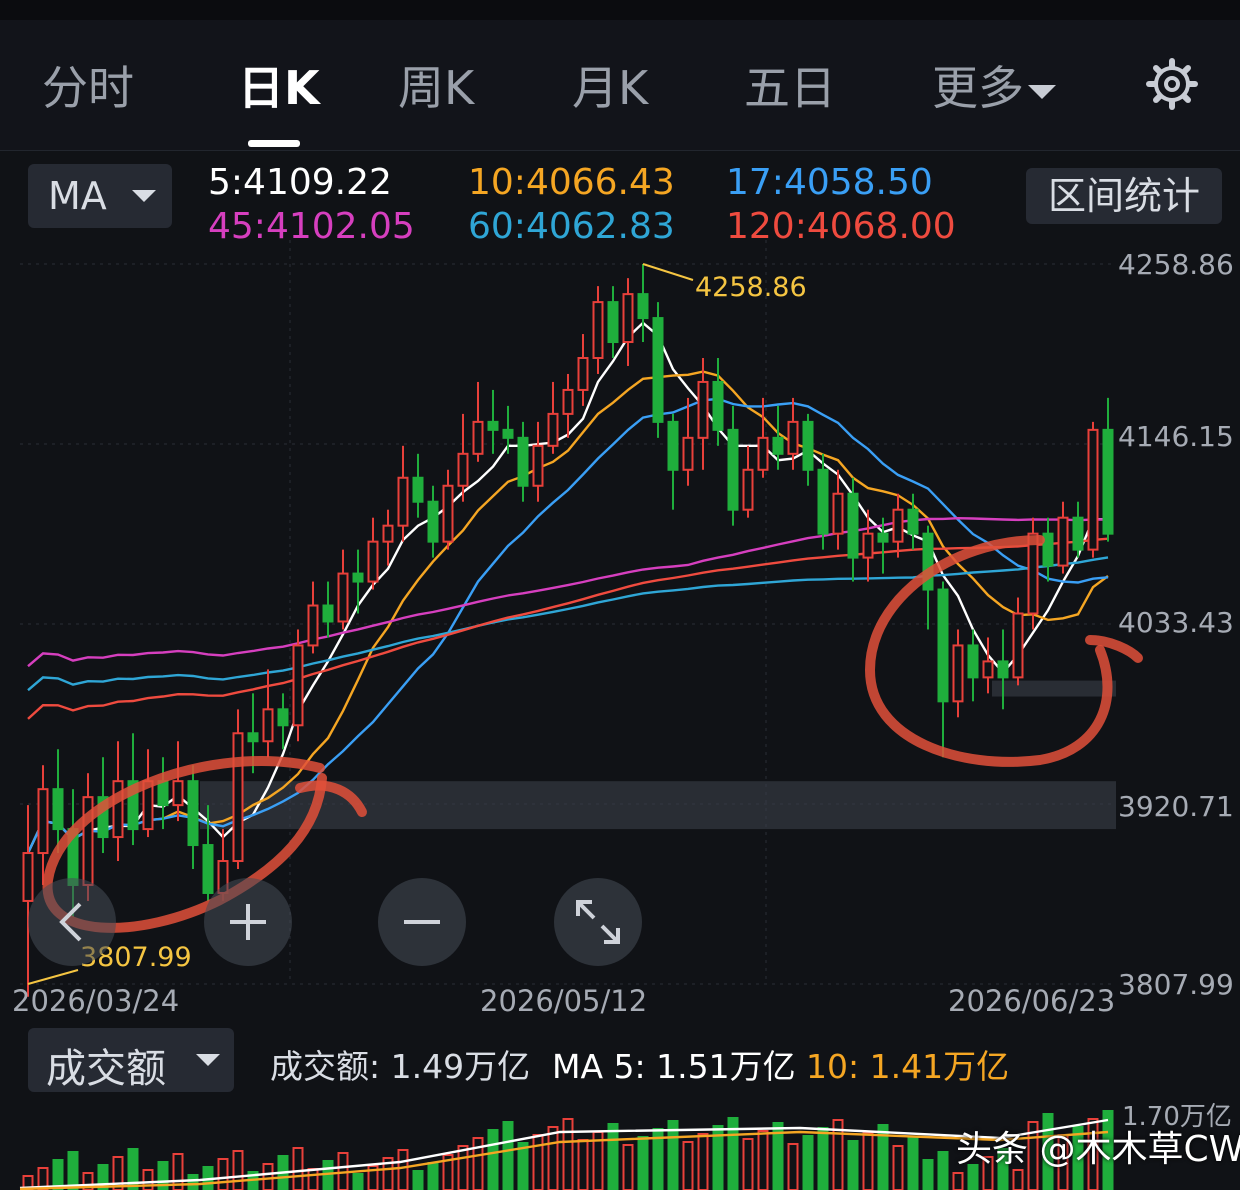 The height and width of the screenshot is (1190, 1240). What do you see at coordinates (790, 88) in the screenshot?
I see `tab-five-day: 五日` at bounding box center [790, 88].